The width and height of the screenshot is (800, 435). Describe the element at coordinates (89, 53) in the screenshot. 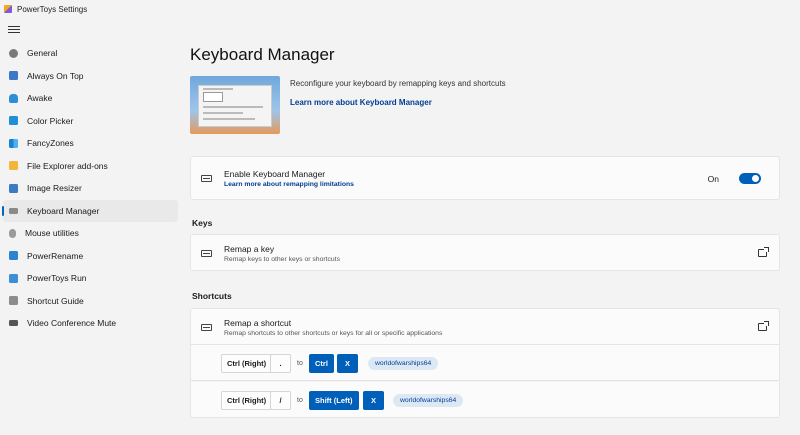

I see `sidebar-item-general: General` at that location.